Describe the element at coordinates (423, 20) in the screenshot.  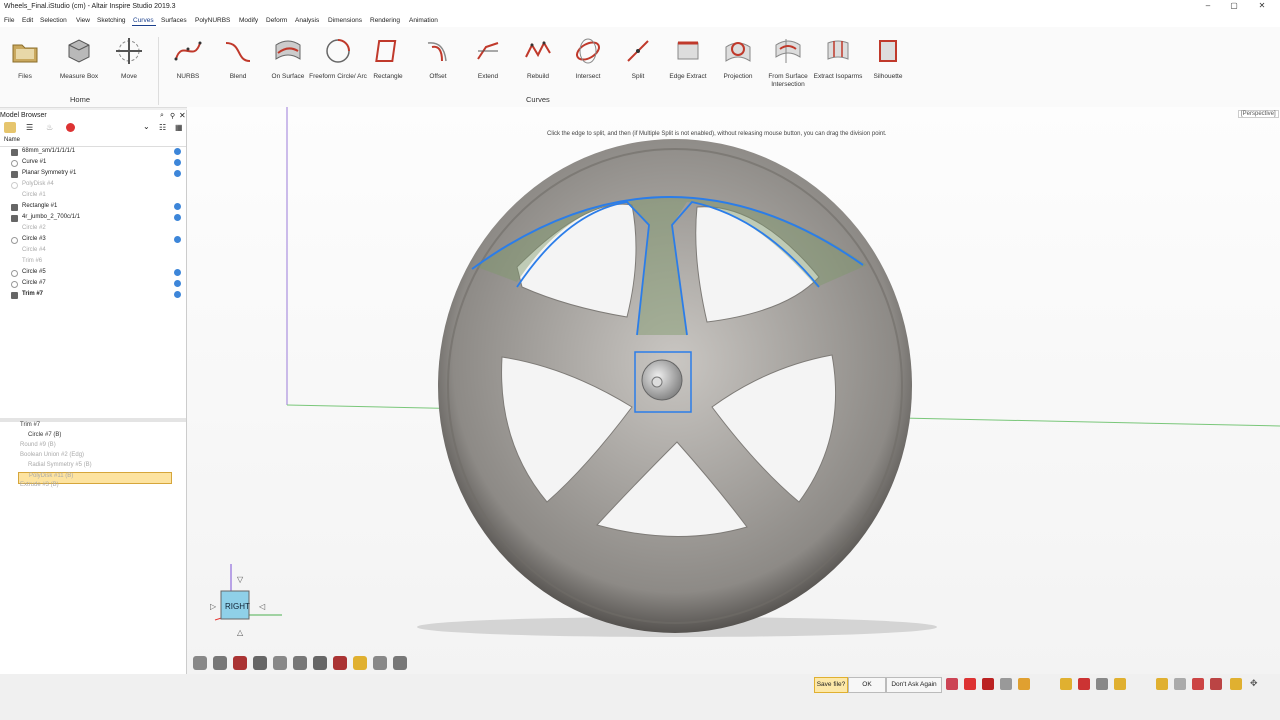
I see `menu-animation: Animation` at that location.